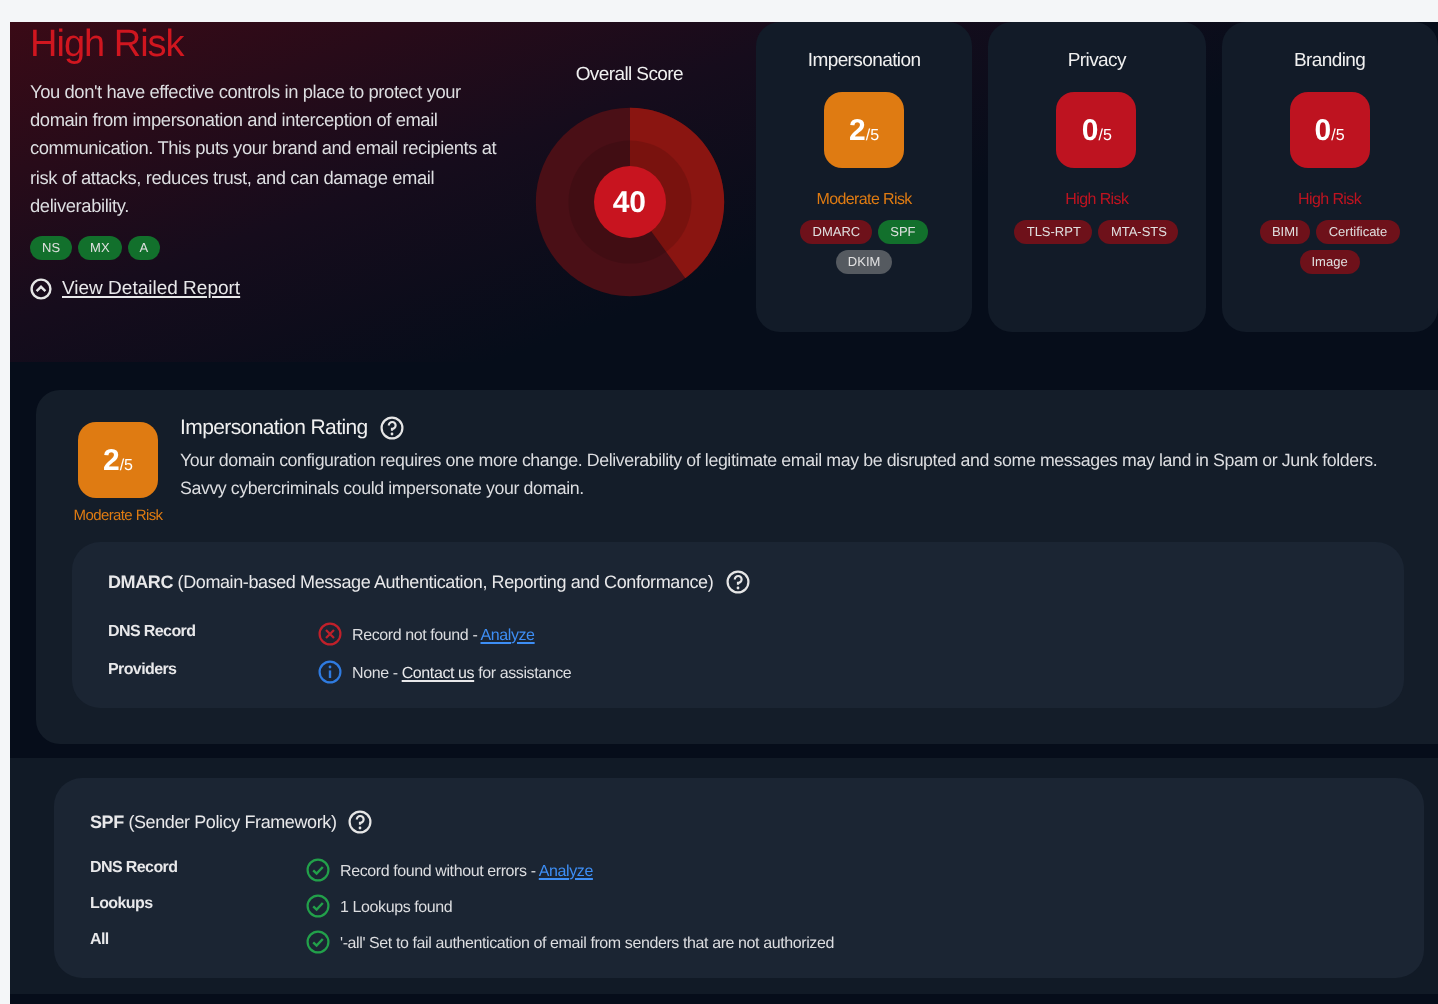  I want to click on status-text: 1 Lookups found, so click(396, 906).